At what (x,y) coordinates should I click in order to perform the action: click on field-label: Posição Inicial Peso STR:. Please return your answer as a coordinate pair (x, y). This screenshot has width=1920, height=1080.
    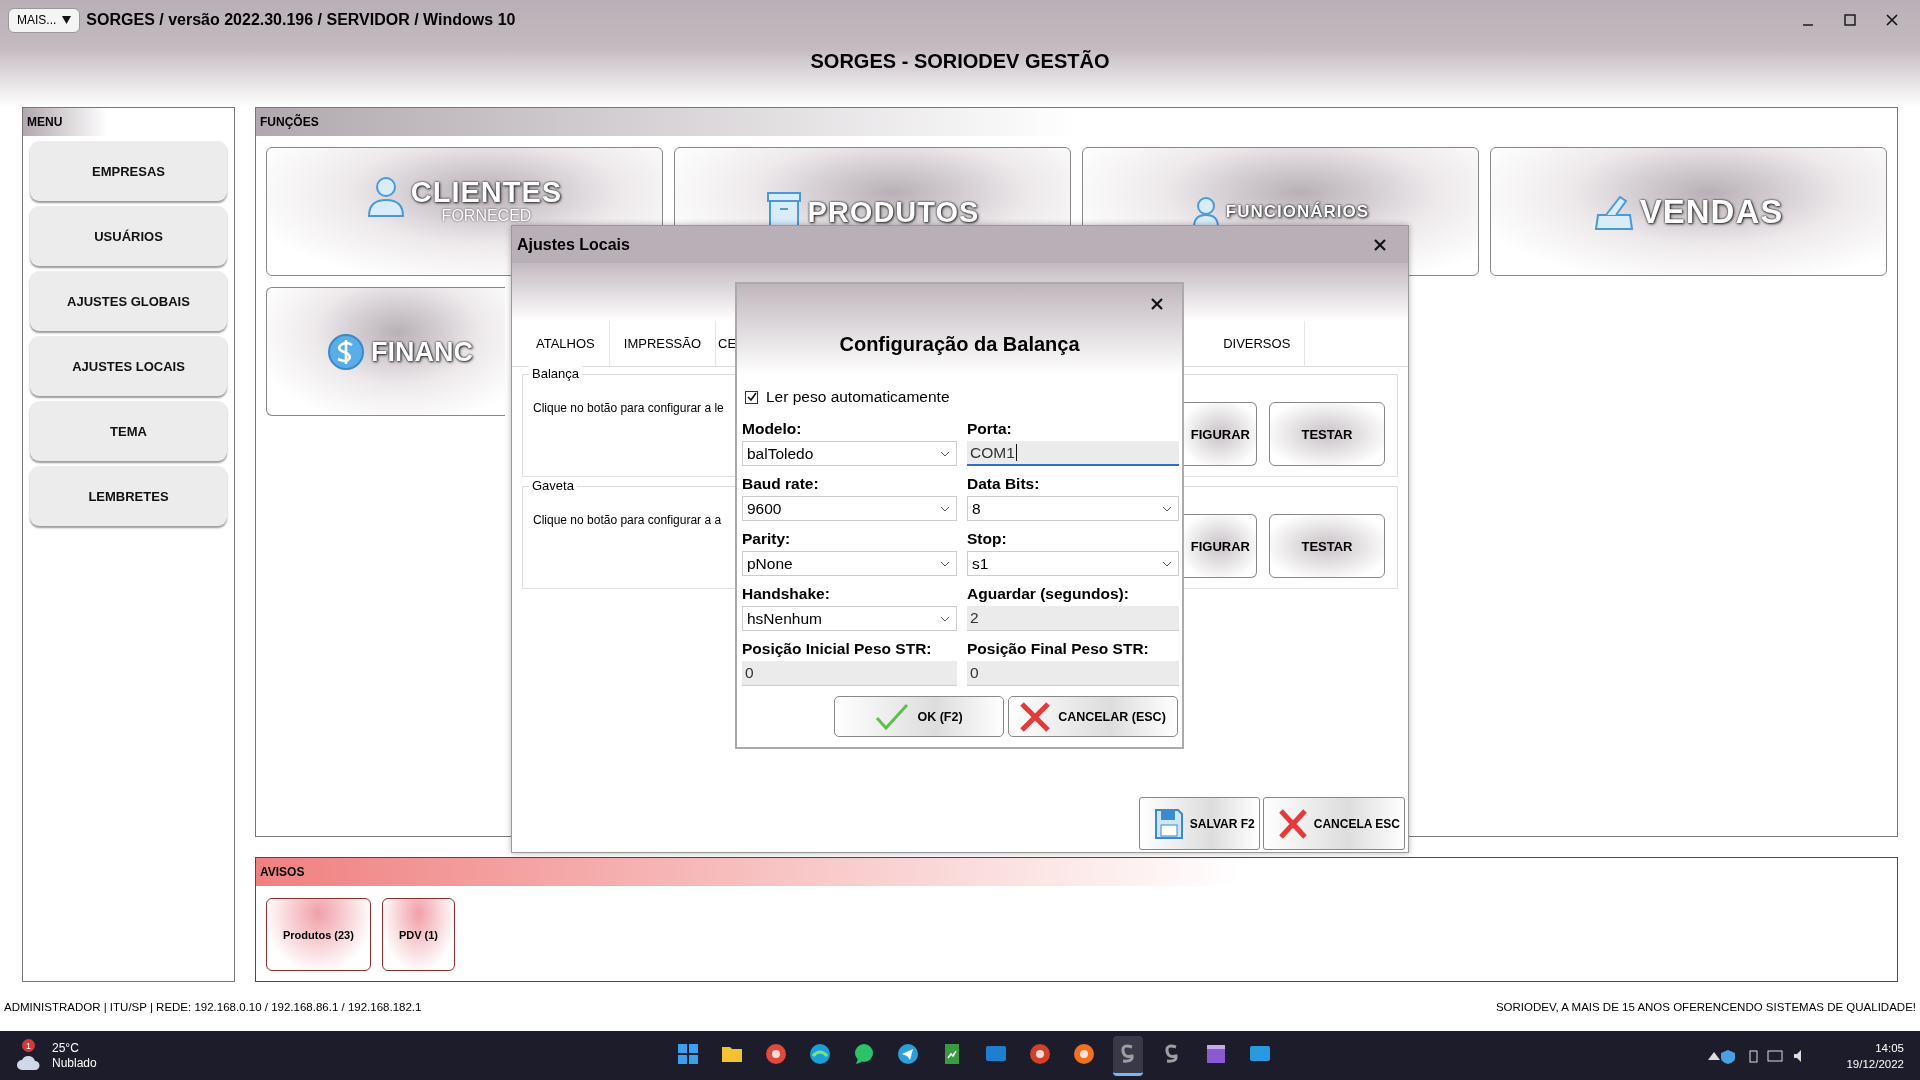
    Looking at the image, I should click on (837, 649).